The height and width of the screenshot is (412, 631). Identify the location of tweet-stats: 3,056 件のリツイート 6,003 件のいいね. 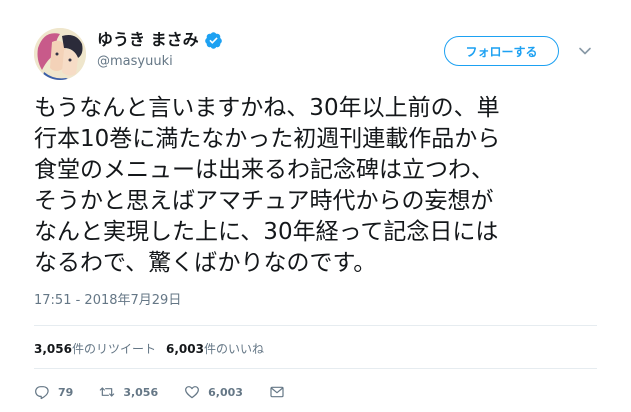
(149, 349).